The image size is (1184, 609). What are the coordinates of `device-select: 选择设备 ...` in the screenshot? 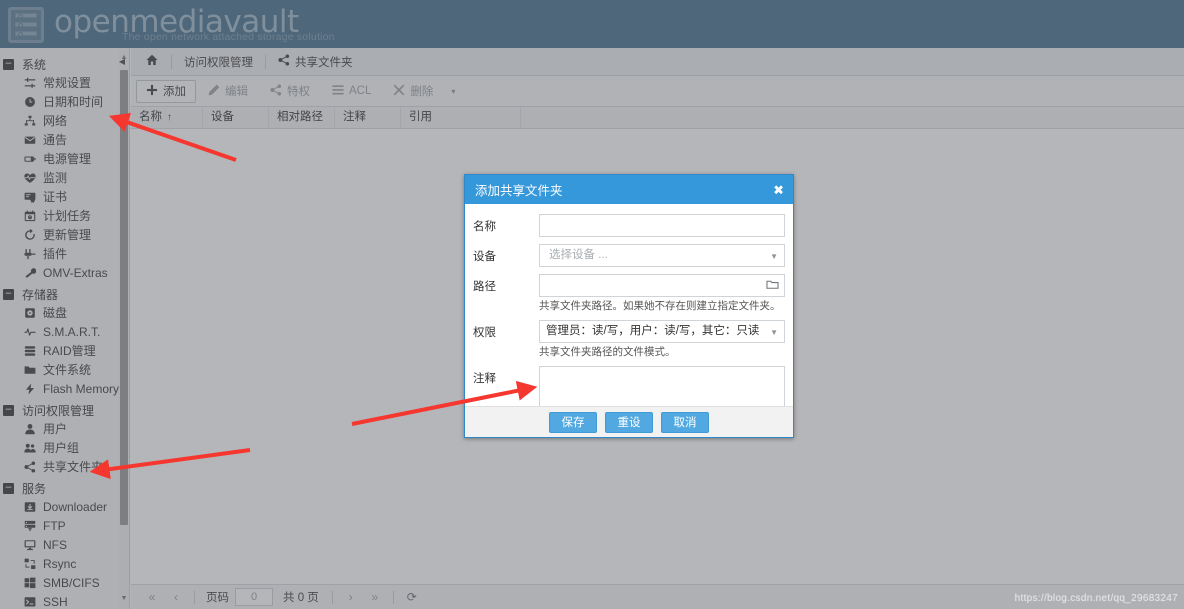 It's located at (662, 255).